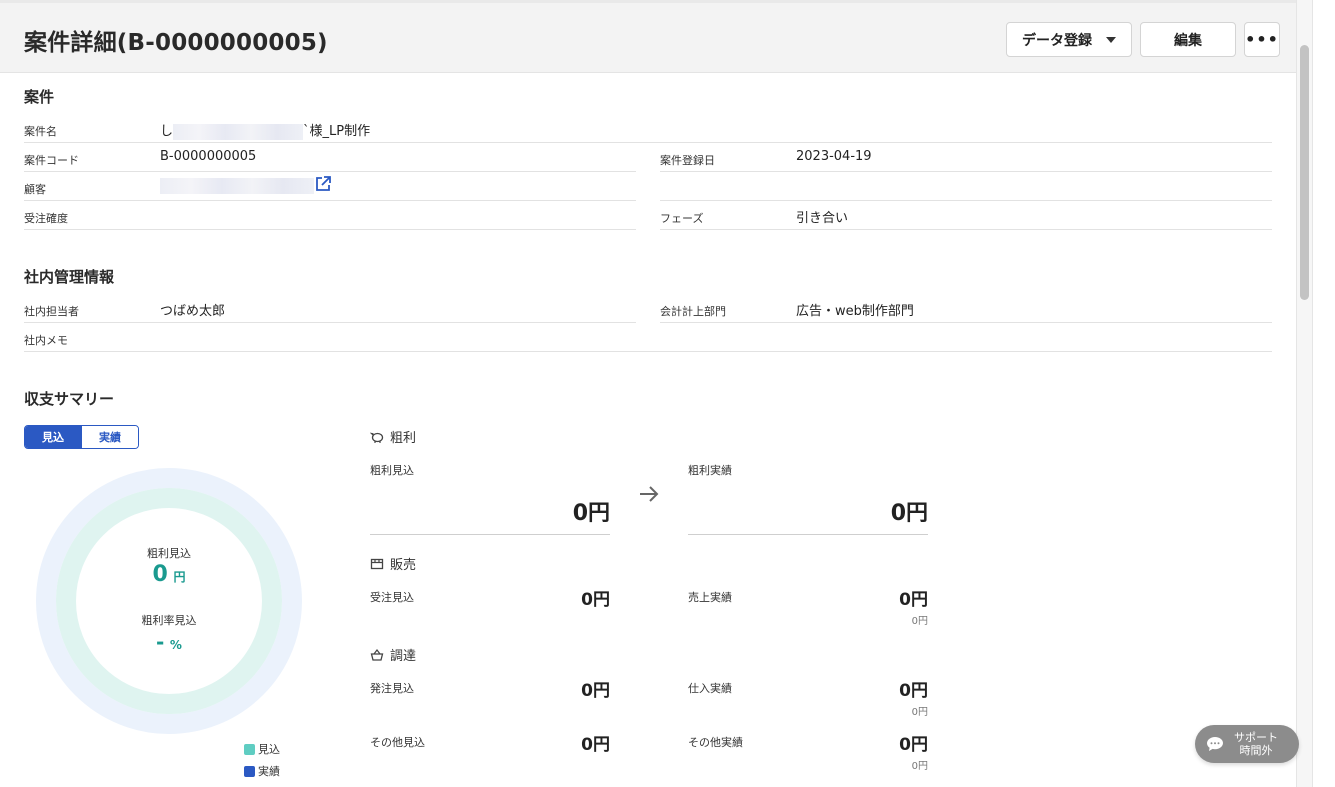  I want to click on phase-value: 引き合い, so click(822, 218).